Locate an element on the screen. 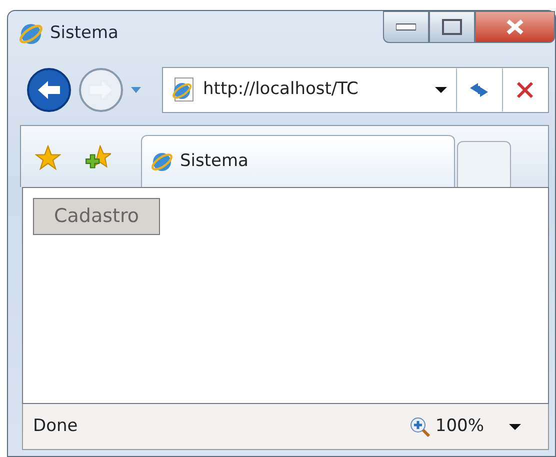 This screenshot has width=556, height=457. forward-button is located at coordinates (101, 90).